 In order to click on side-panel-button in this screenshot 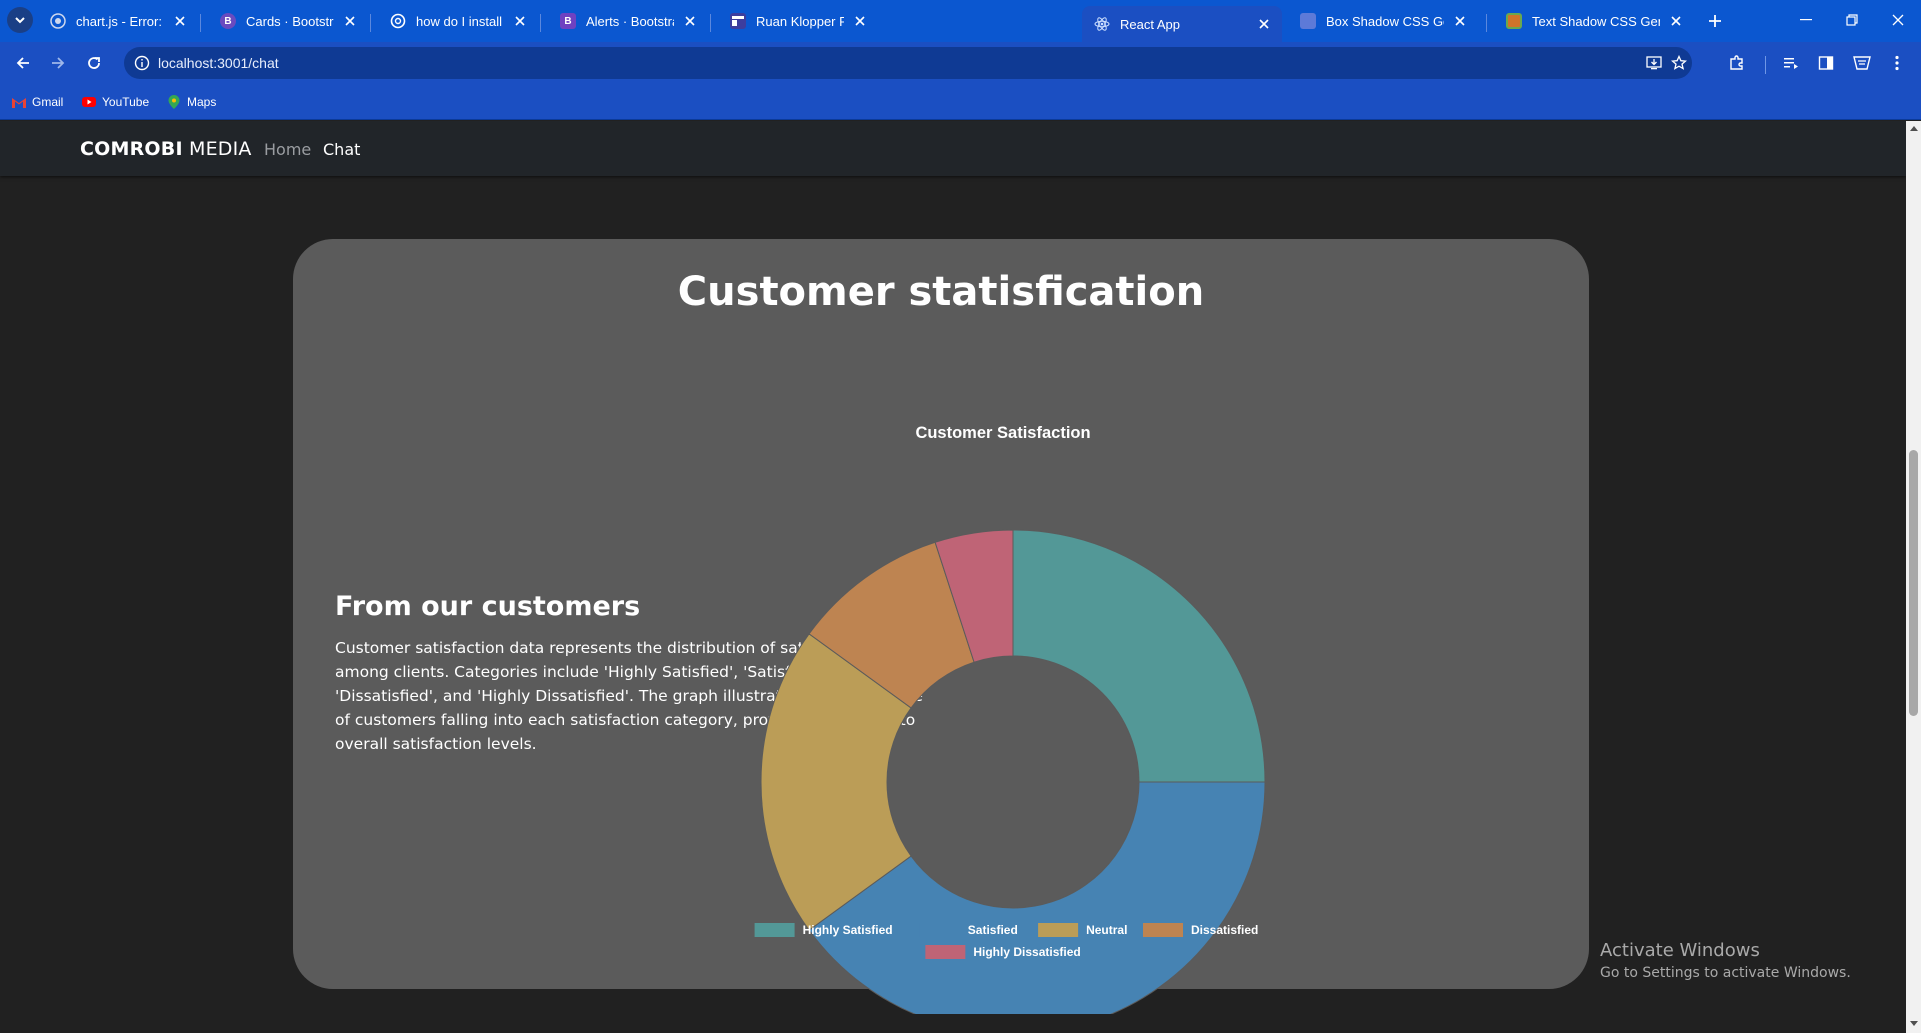, I will do `click(1826, 63)`.